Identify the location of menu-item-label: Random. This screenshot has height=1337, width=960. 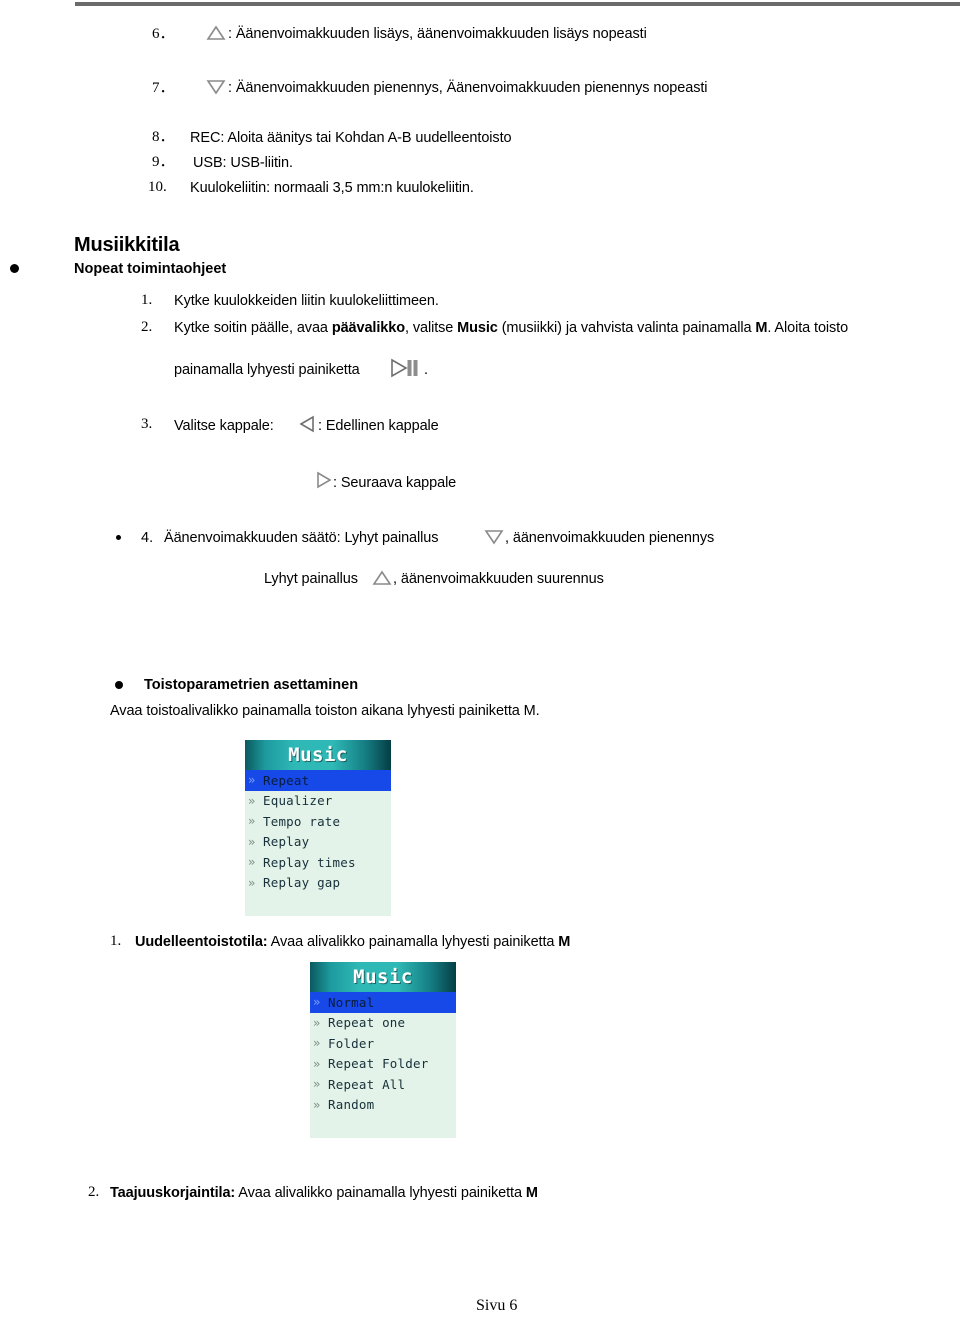
(351, 1105).